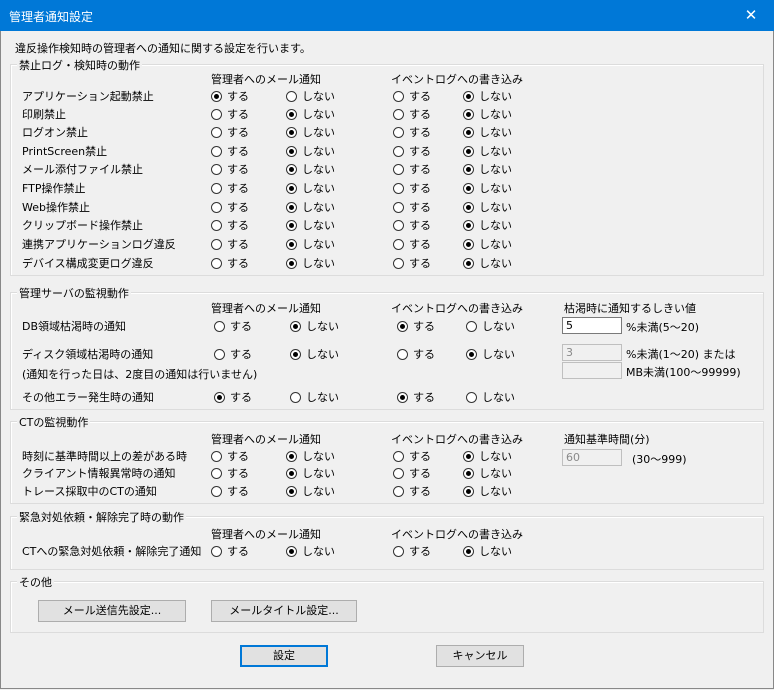 This screenshot has height=690, width=774. Describe the element at coordinates (592, 370) in the screenshot. I see `disk-mb-input` at that location.